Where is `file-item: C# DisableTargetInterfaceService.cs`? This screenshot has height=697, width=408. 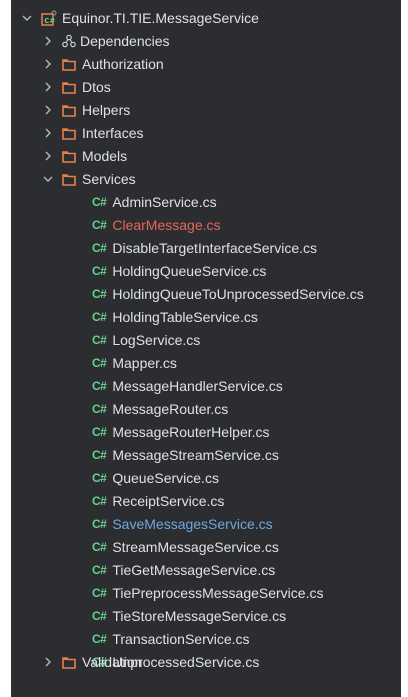
file-item: C# DisableTargetInterfaceService.cs is located at coordinates (206, 247).